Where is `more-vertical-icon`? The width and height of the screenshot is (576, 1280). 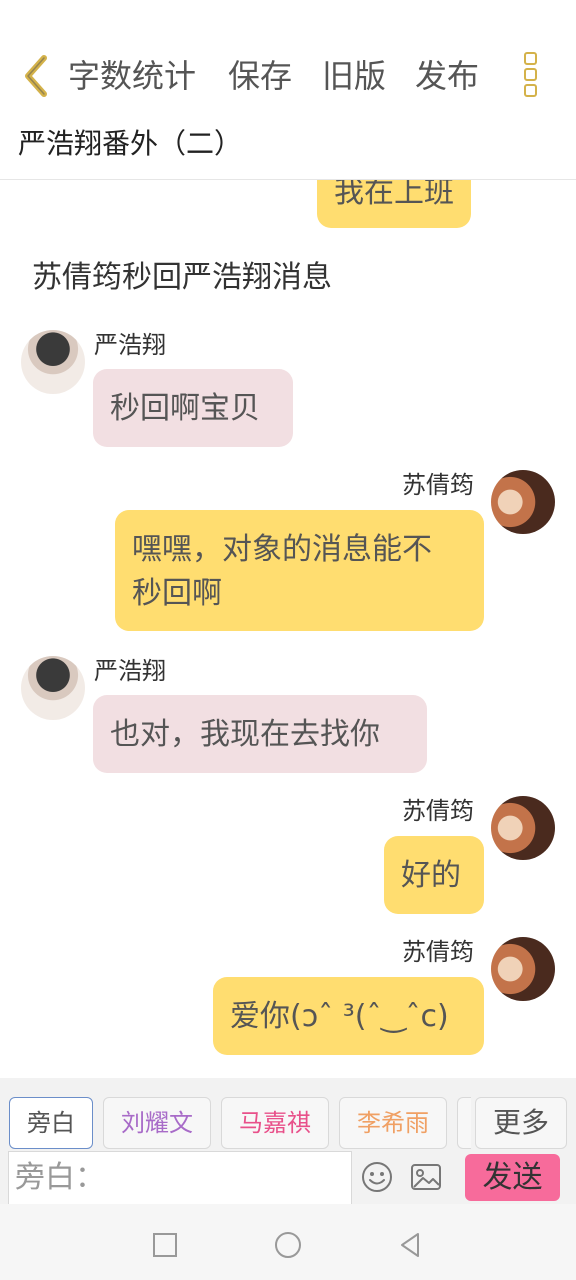
more-vertical-icon is located at coordinates (530, 76).